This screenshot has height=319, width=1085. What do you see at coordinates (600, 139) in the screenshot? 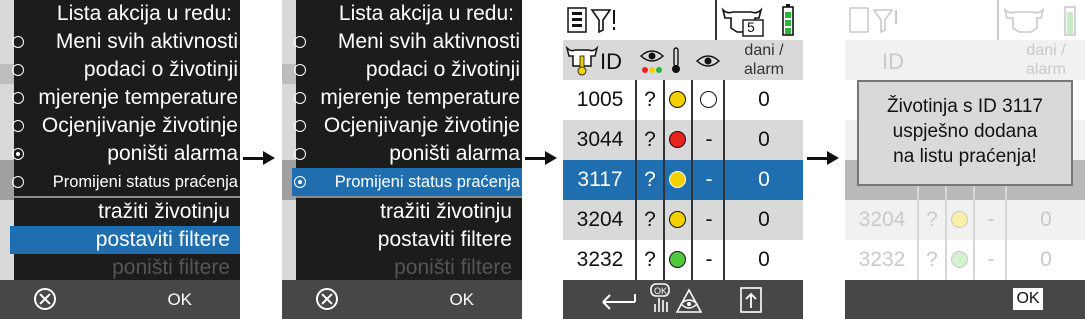
I see `animal-id: 3044` at bounding box center [600, 139].